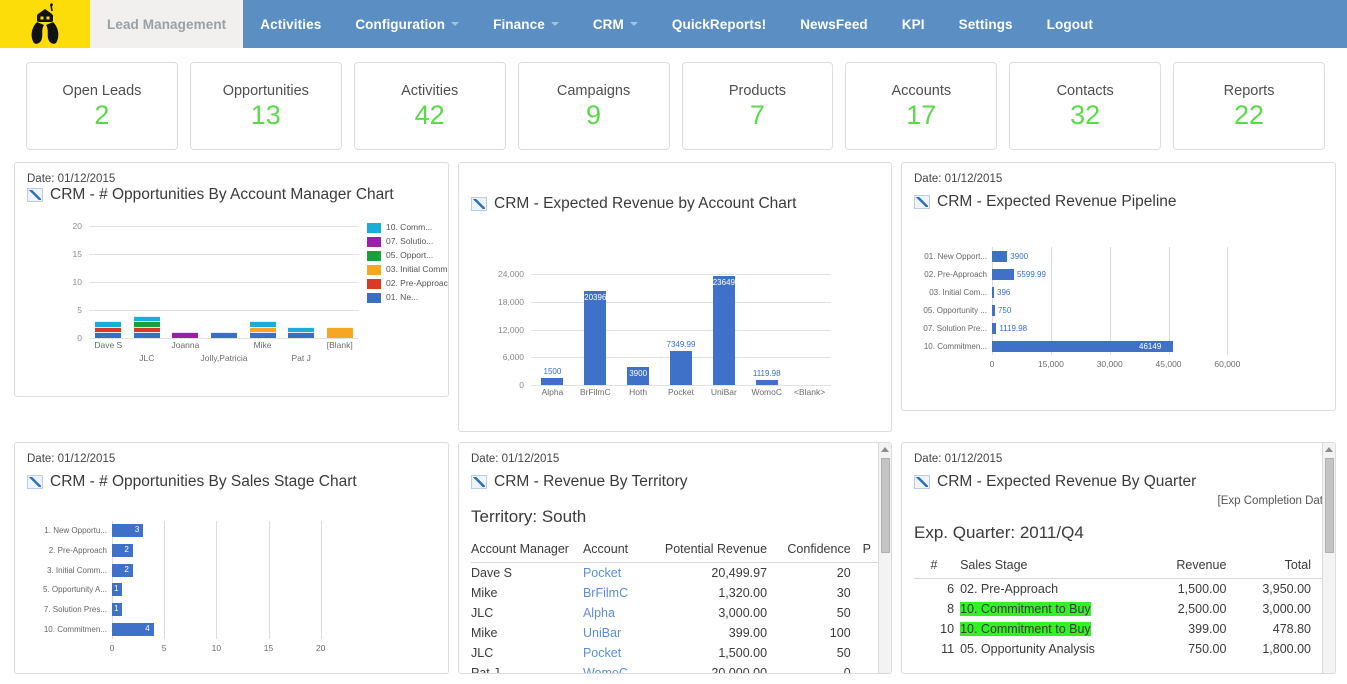 This screenshot has width=1347, height=684. I want to click on kpi-tile-value: 13, so click(265, 114).